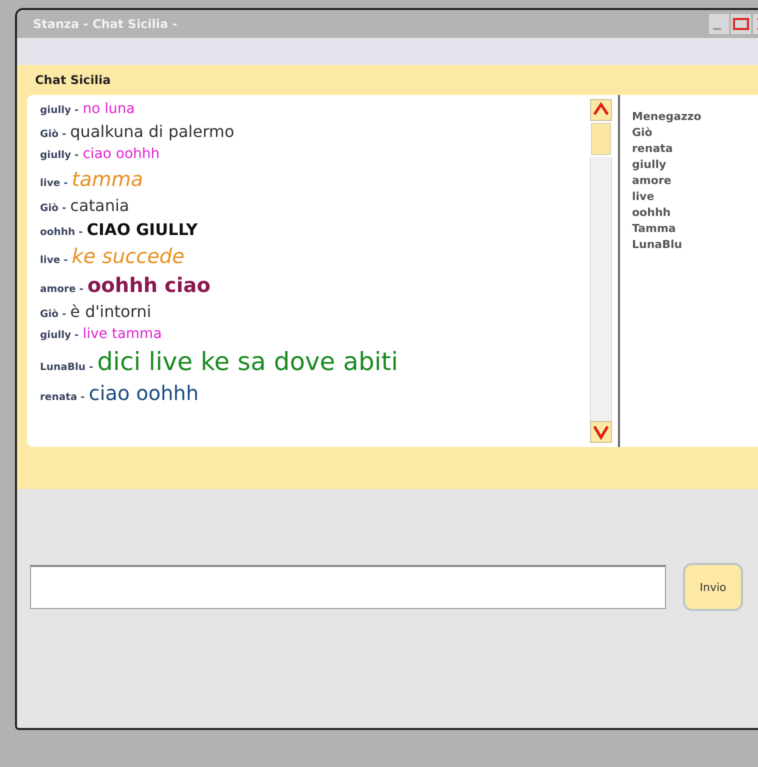 This screenshot has height=767, width=758. What do you see at coordinates (601, 271) in the screenshot?
I see `scrollbar` at bounding box center [601, 271].